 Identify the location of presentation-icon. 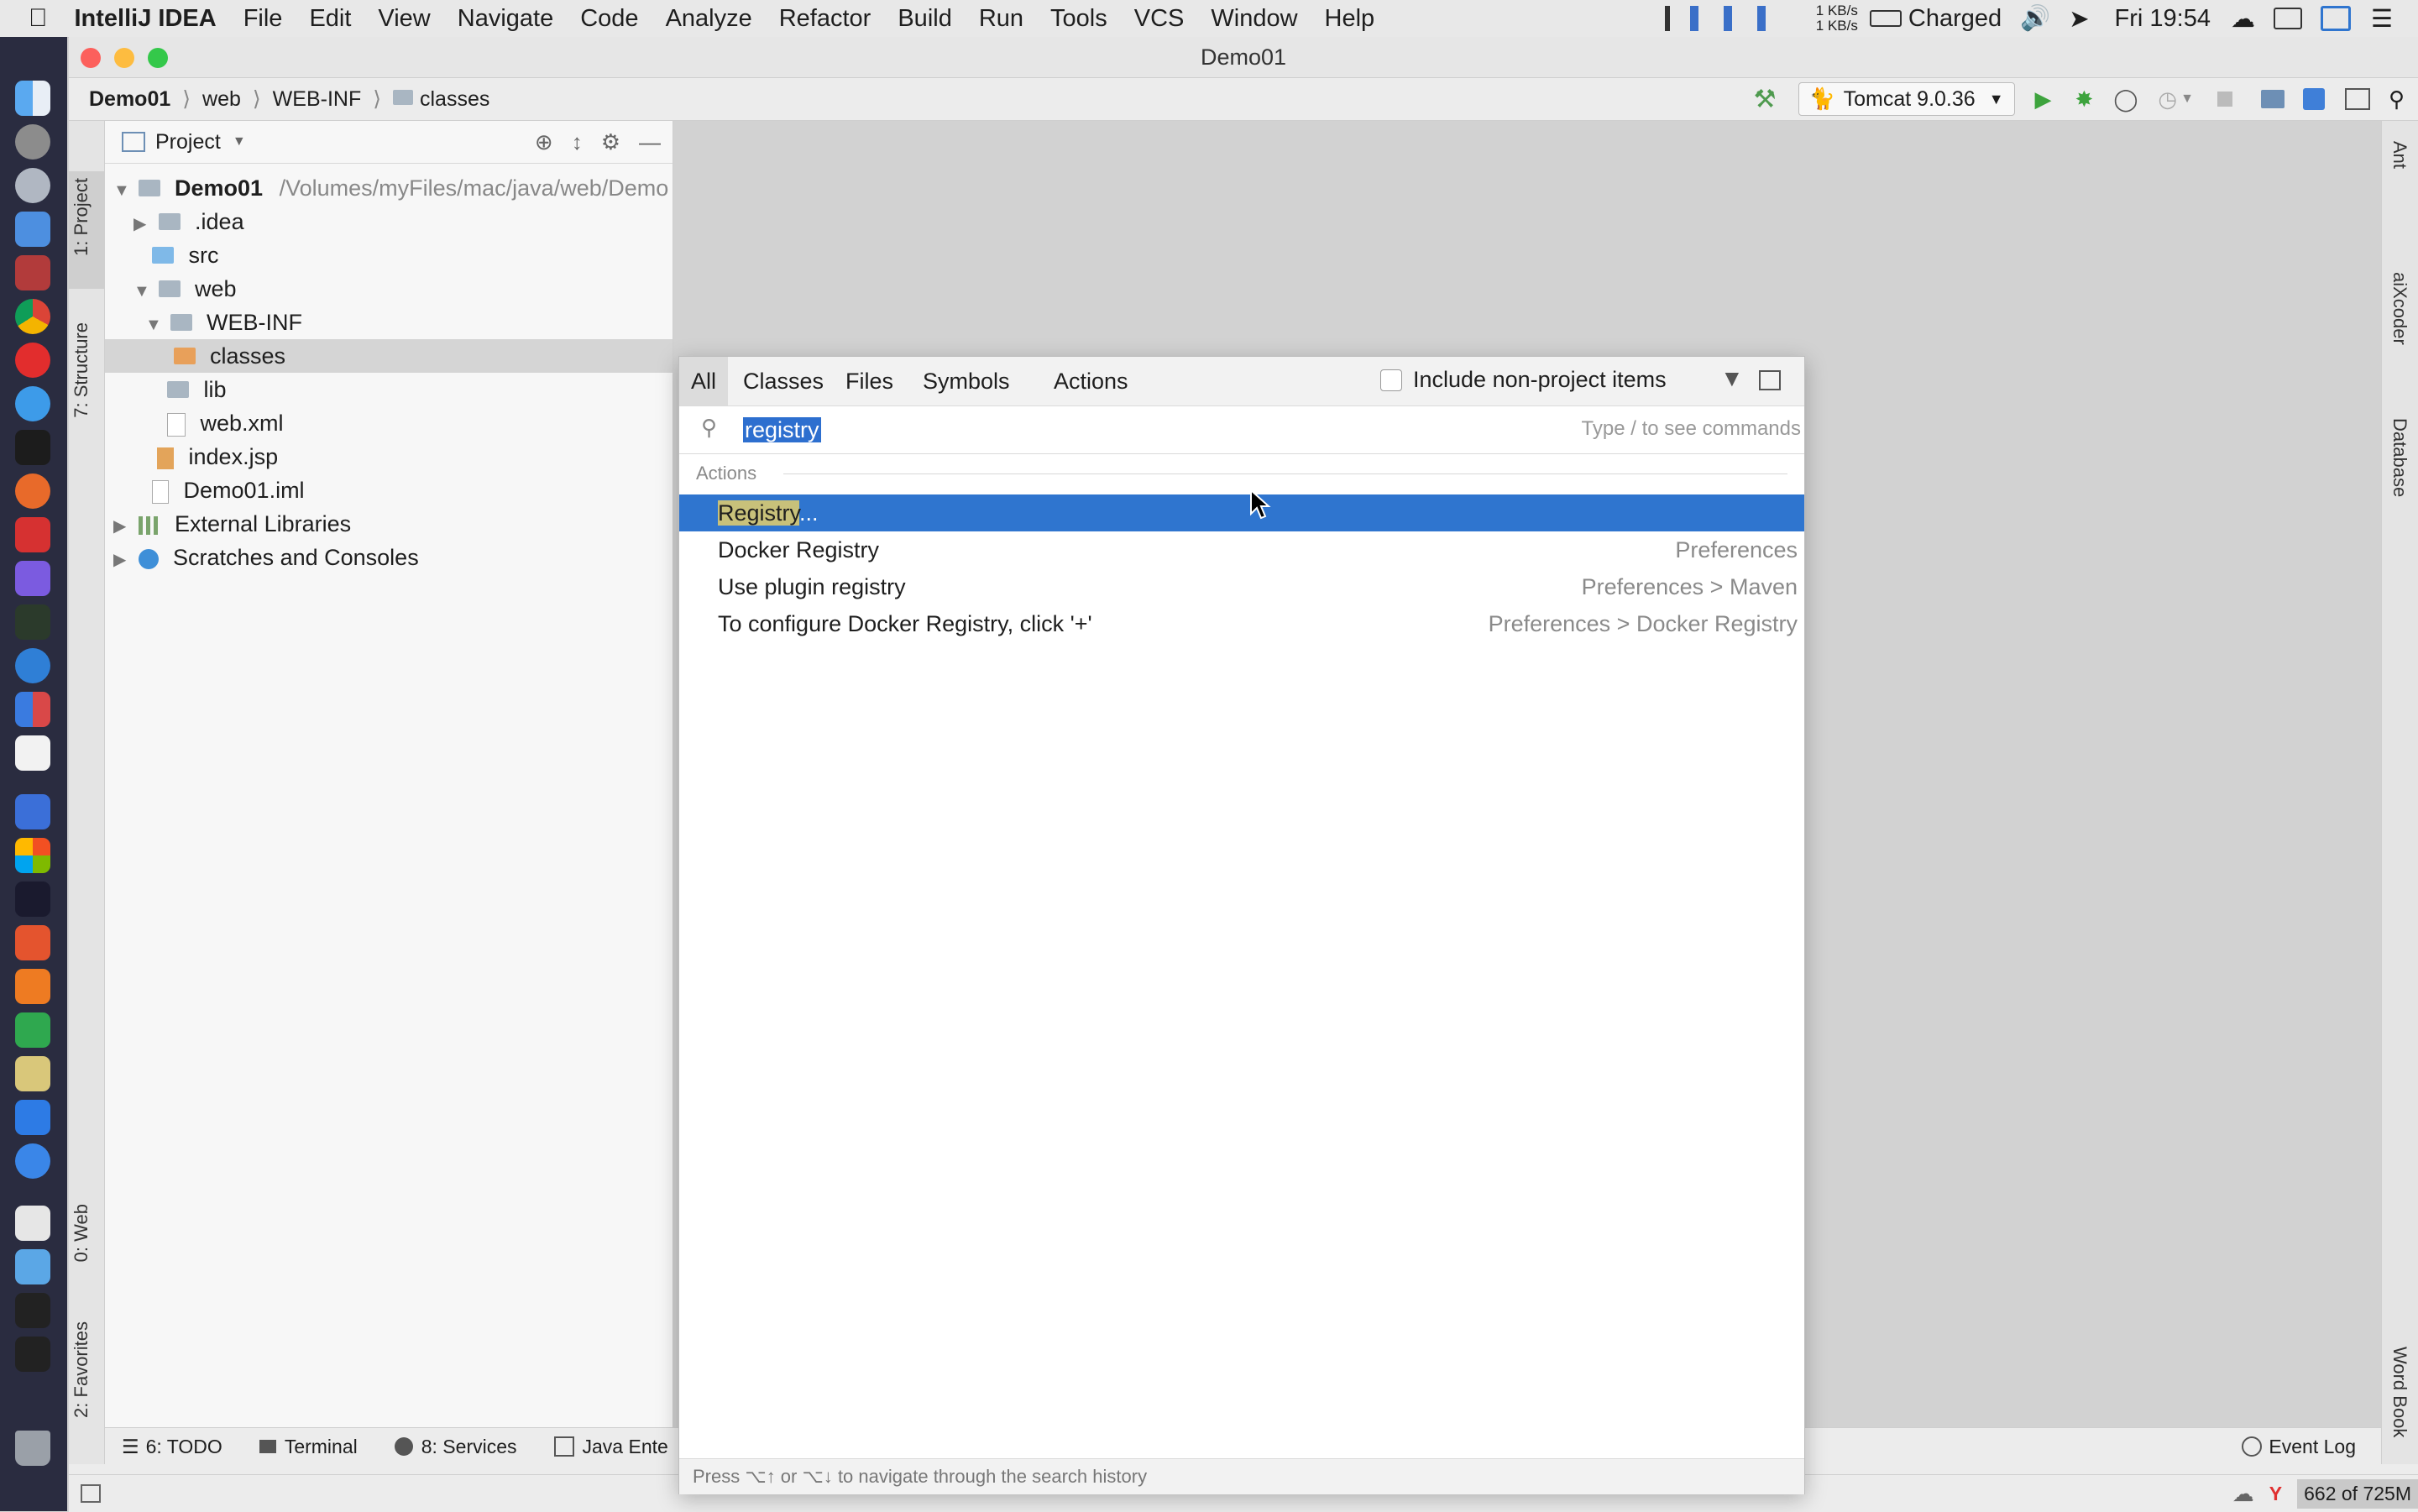
(2357, 99).